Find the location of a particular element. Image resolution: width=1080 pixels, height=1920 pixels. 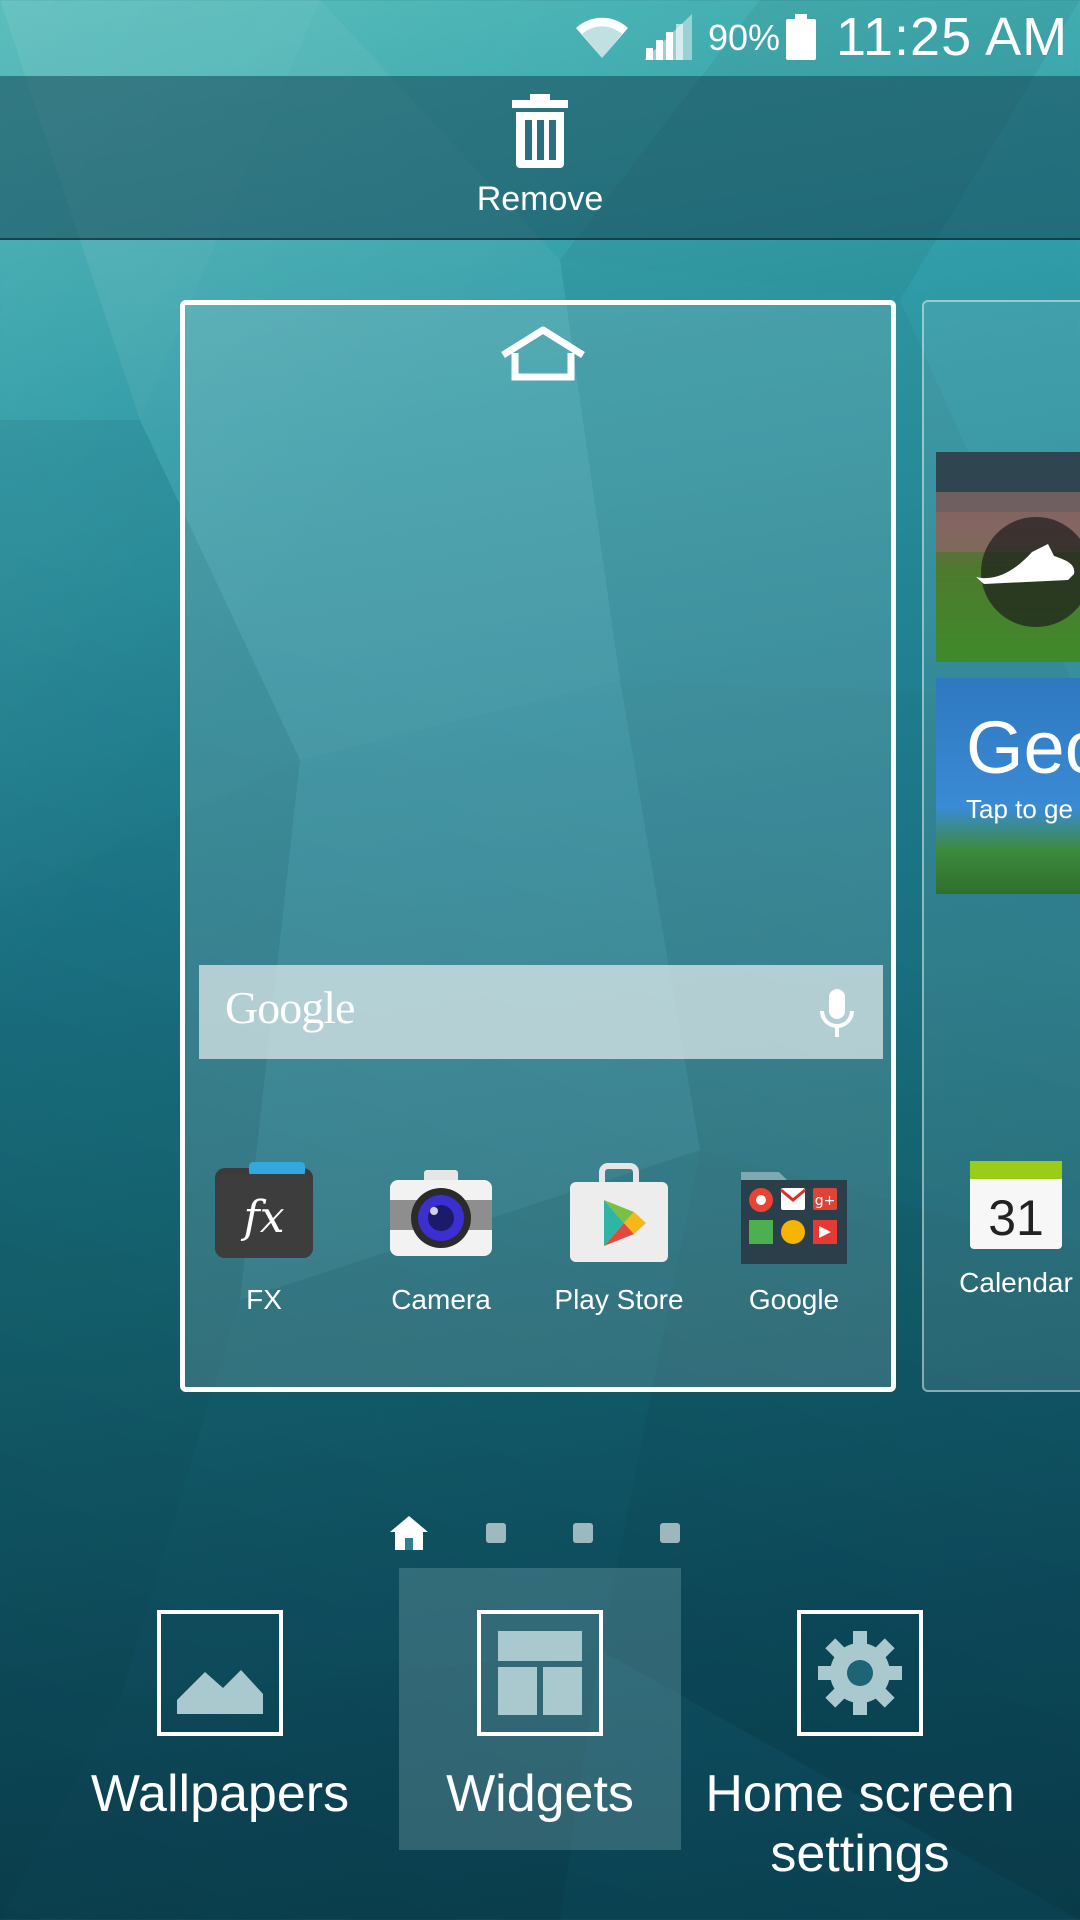

fx-icon: fx is located at coordinates (264, 1210).